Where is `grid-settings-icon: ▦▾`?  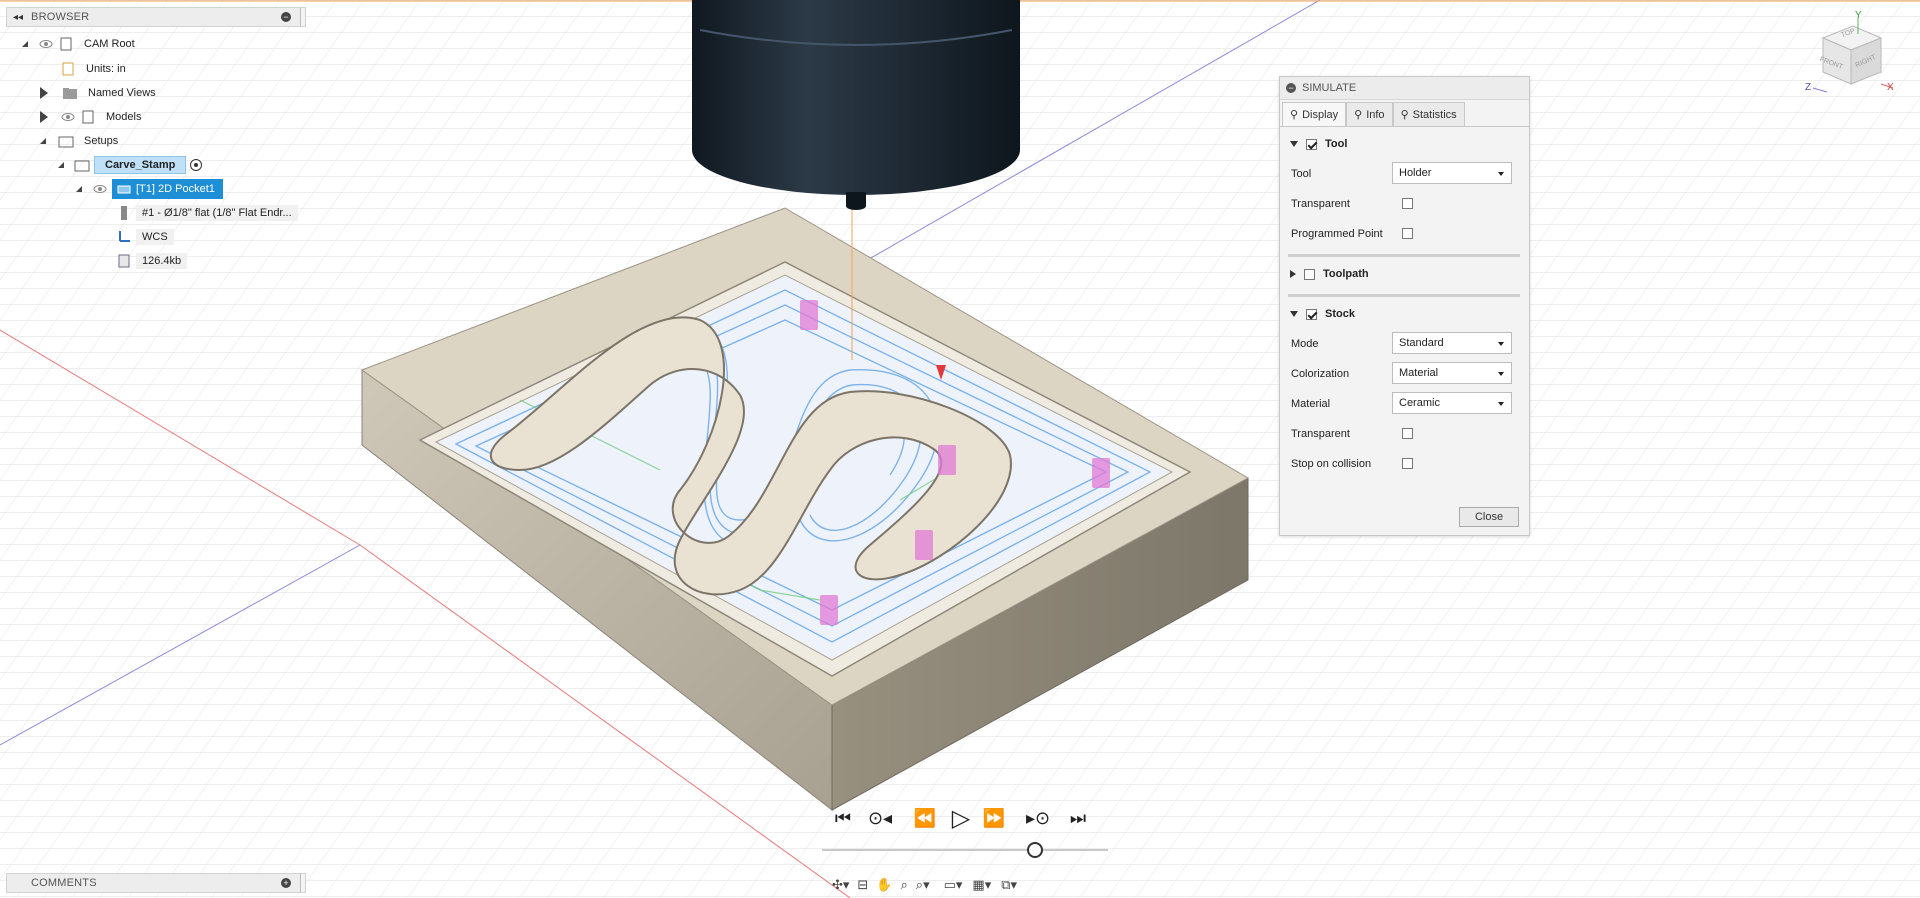 grid-settings-icon: ▦▾ is located at coordinates (981, 885).